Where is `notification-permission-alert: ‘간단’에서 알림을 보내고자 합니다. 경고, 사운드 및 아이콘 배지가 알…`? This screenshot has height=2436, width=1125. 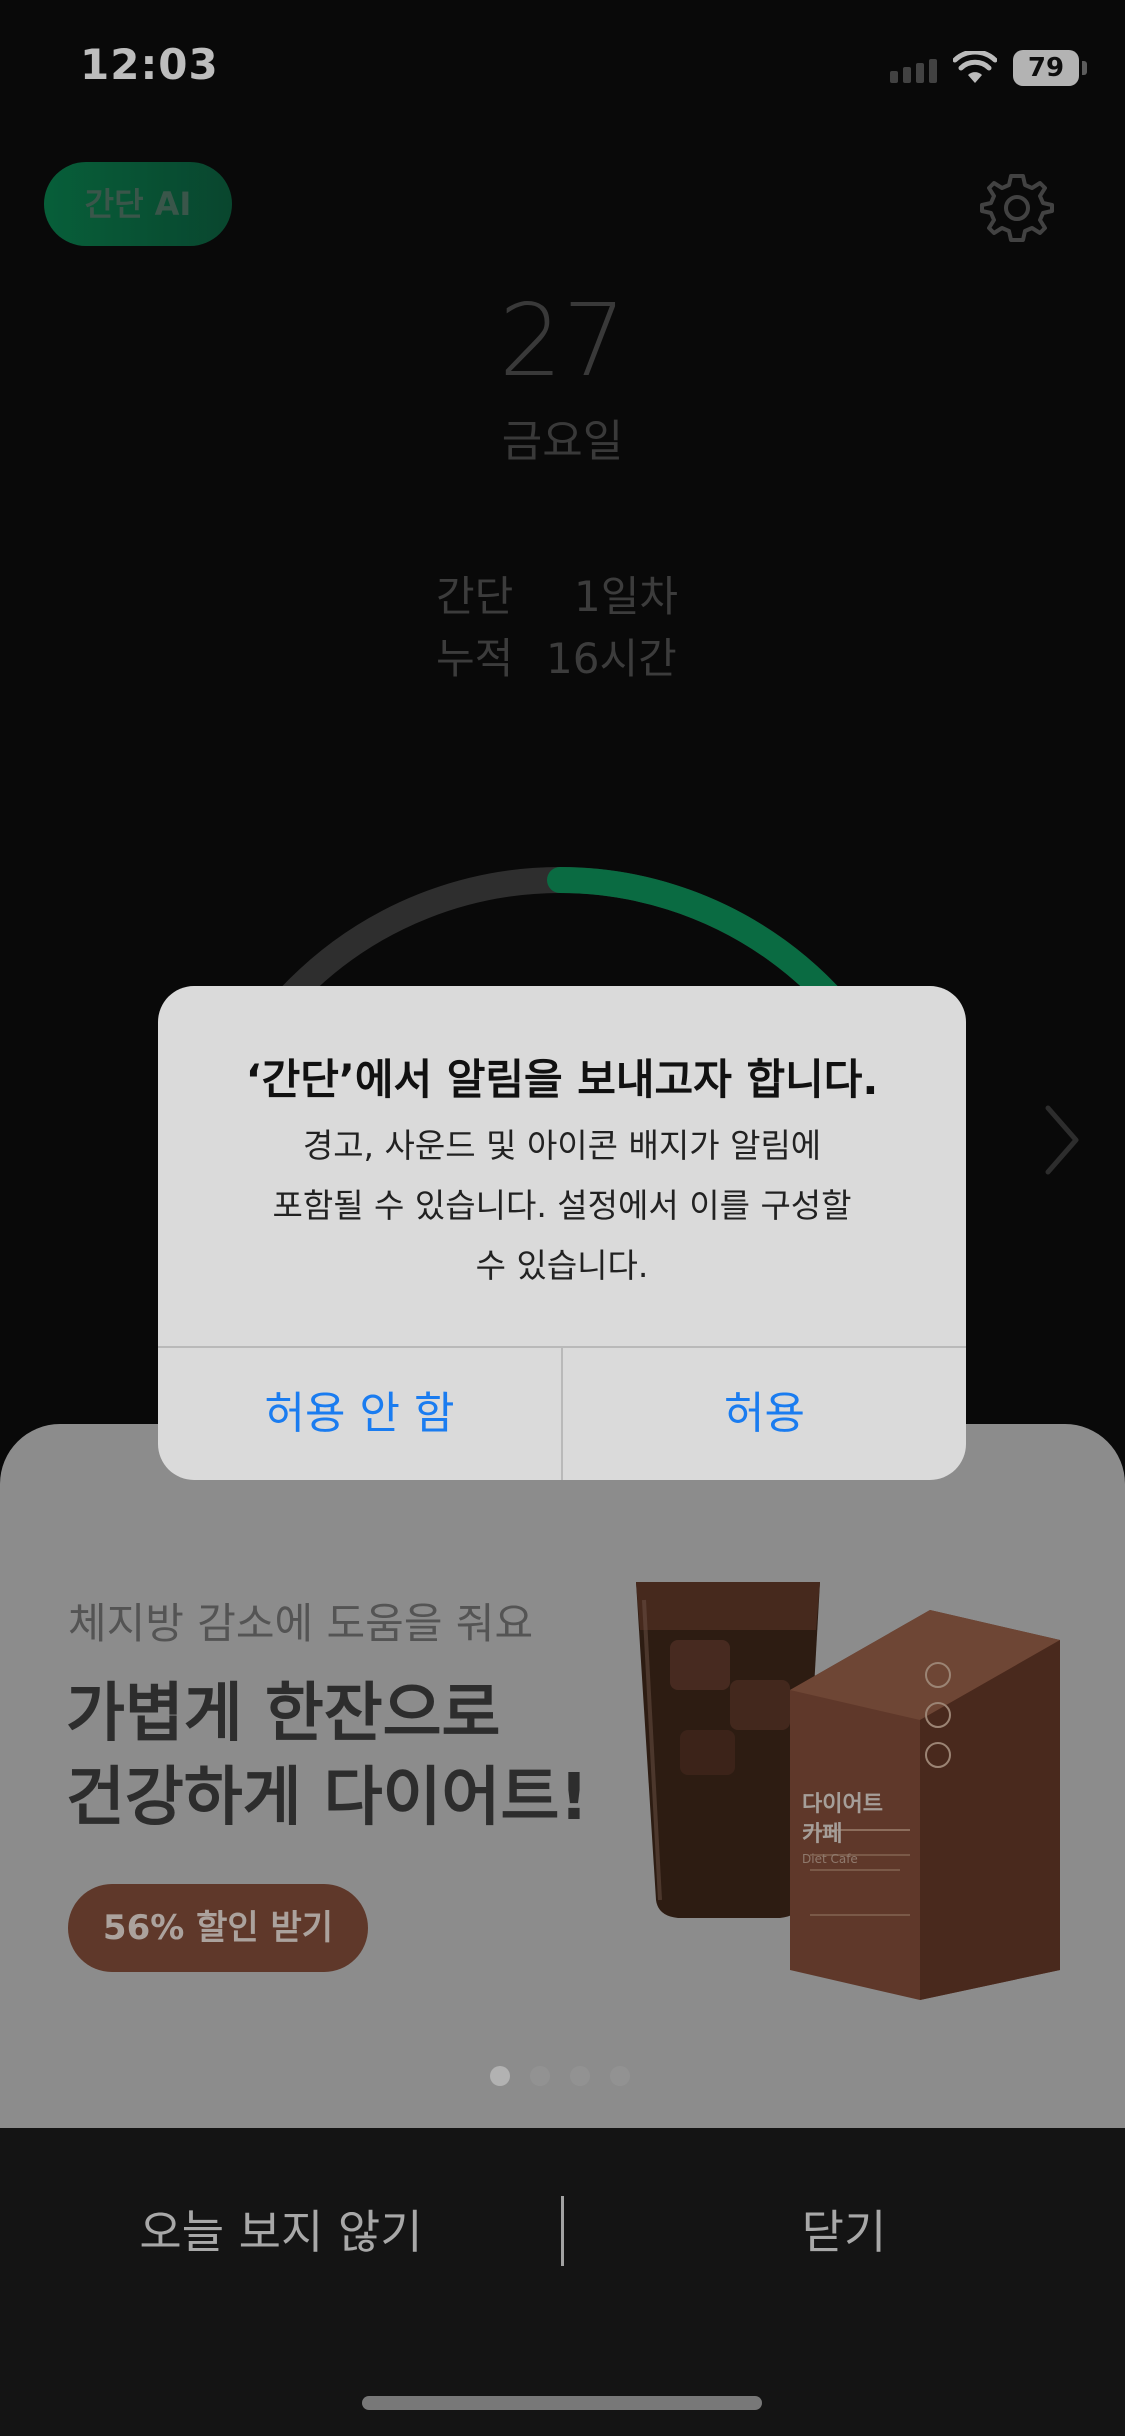 notification-permission-alert: ‘간단’에서 알림을 보내고자 합니다. 경고, 사운드 및 아이콘 배지가 알… is located at coordinates (562, 1233).